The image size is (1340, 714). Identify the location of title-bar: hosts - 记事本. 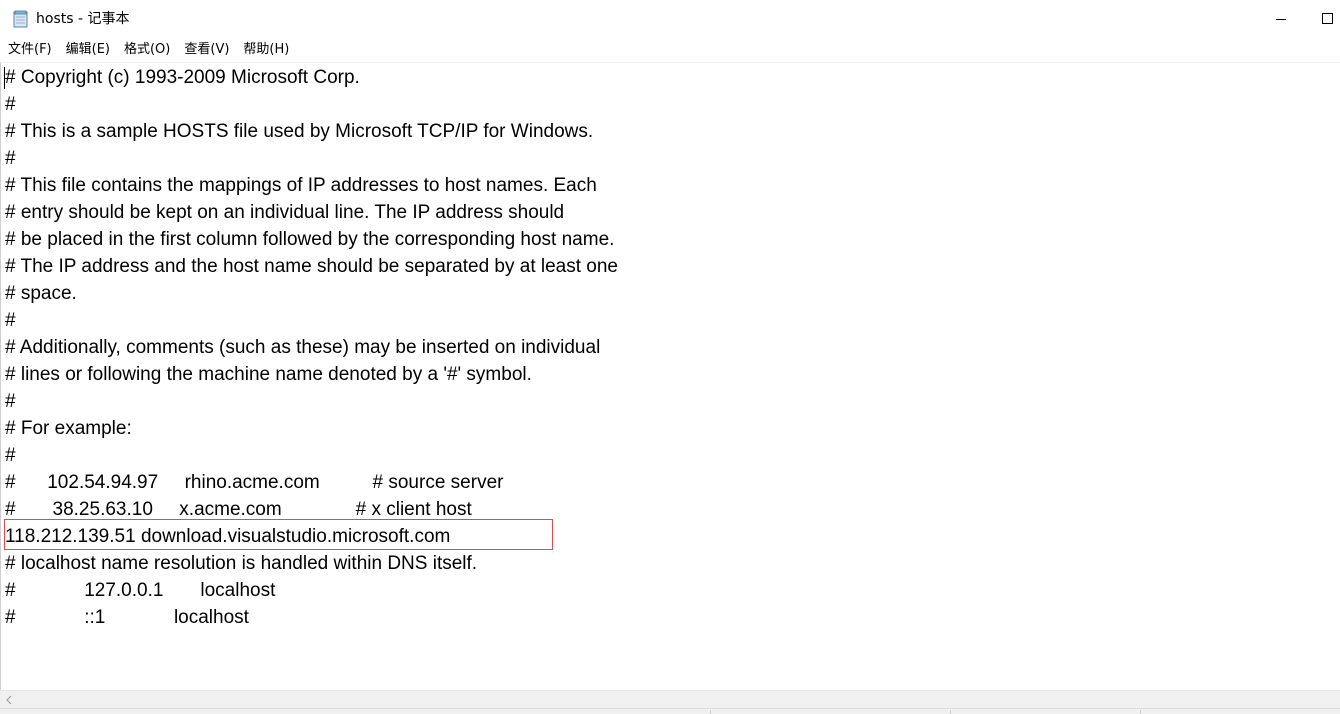
(670, 19).